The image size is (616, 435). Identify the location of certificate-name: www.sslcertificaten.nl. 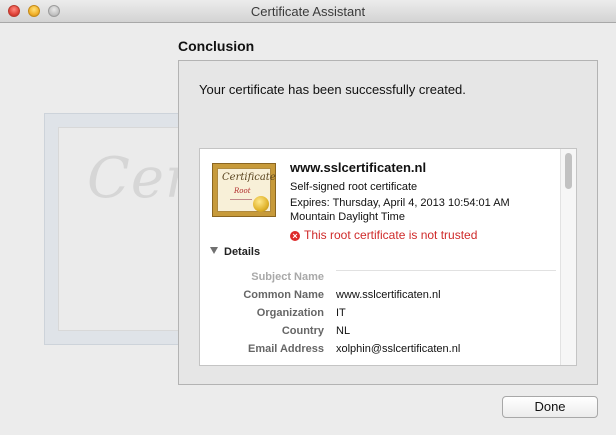
(358, 167).